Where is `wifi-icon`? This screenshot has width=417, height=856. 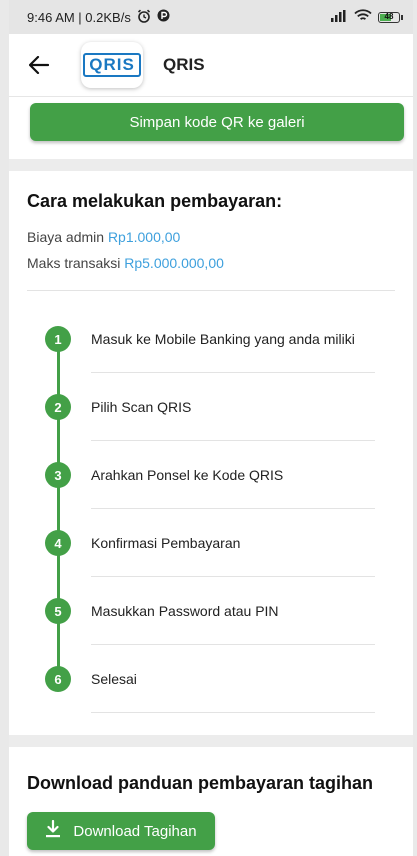 wifi-icon is located at coordinates (363, 17).